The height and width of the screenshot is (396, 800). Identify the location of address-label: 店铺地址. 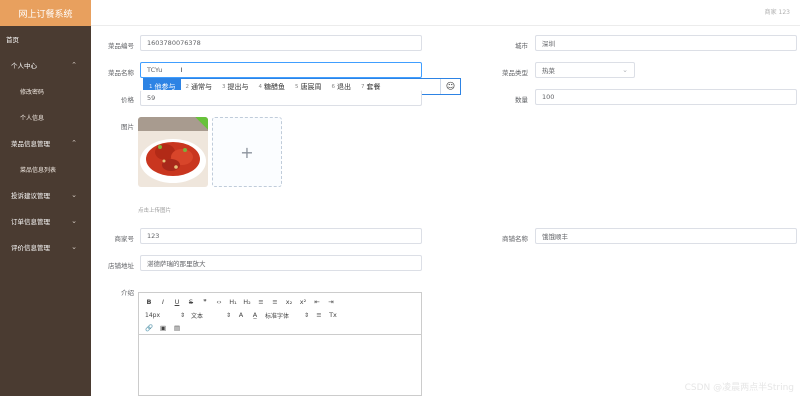
(121, 266).